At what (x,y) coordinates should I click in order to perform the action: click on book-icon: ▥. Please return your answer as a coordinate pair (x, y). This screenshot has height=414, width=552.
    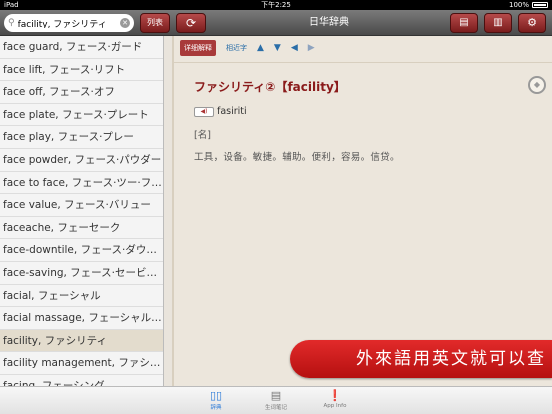
    Looking at the image, I should click on (498, 22).